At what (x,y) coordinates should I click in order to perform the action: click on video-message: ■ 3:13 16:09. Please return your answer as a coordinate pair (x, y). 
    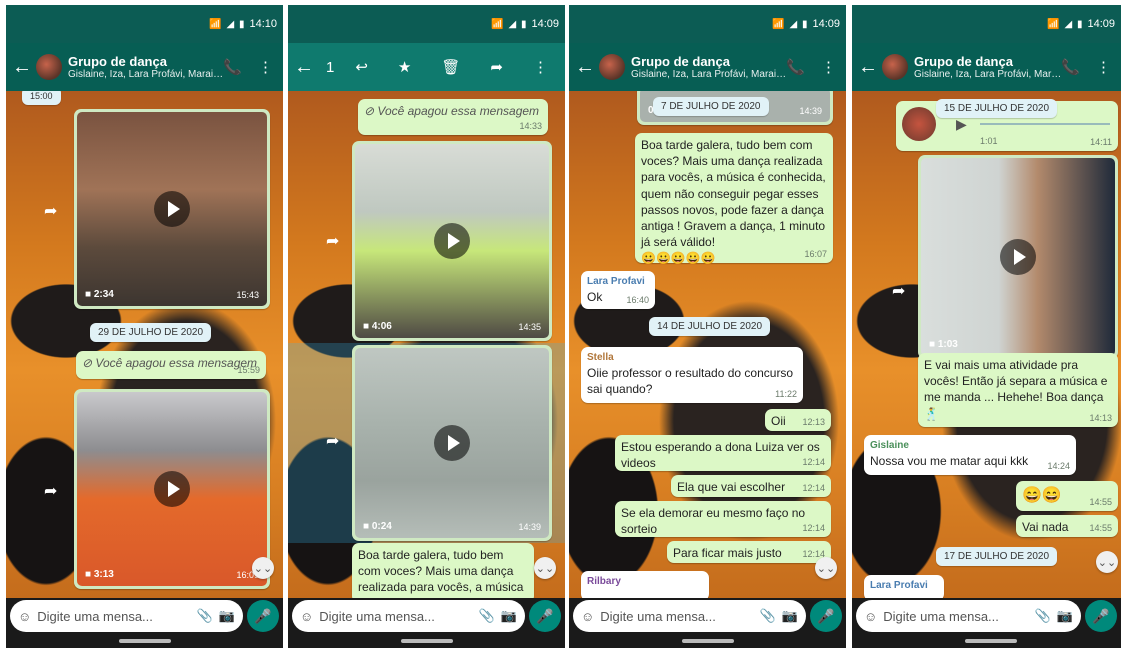
    Looking at the image, I should click on (172, 489).